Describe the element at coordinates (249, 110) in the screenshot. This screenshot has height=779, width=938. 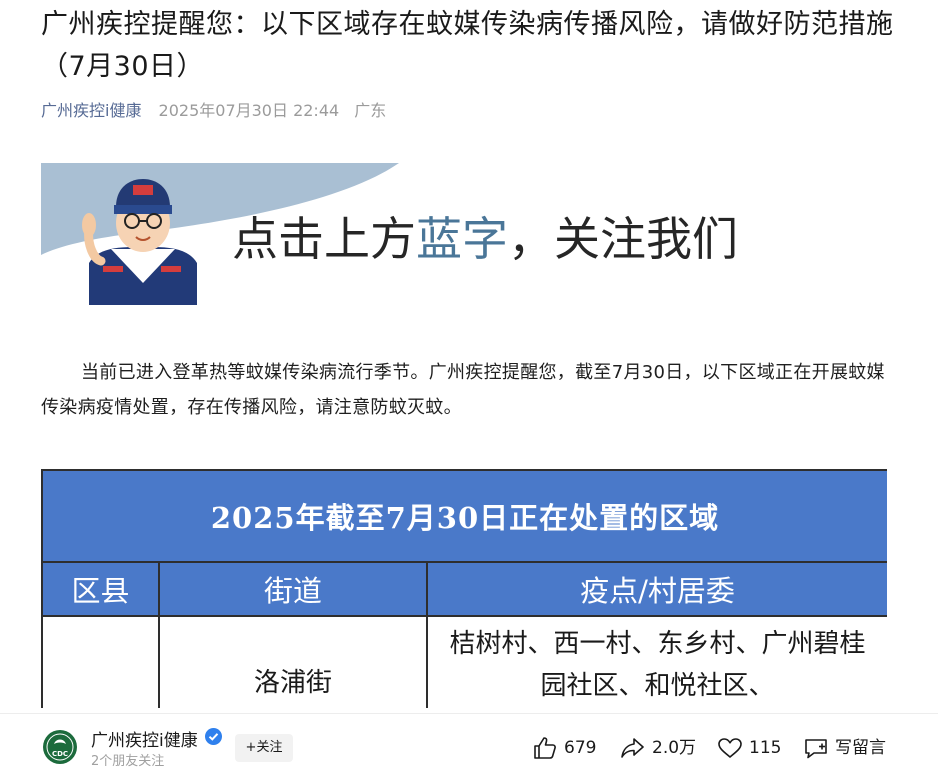
I see `publish-date: 2025年07月30日 22:44` at that location.